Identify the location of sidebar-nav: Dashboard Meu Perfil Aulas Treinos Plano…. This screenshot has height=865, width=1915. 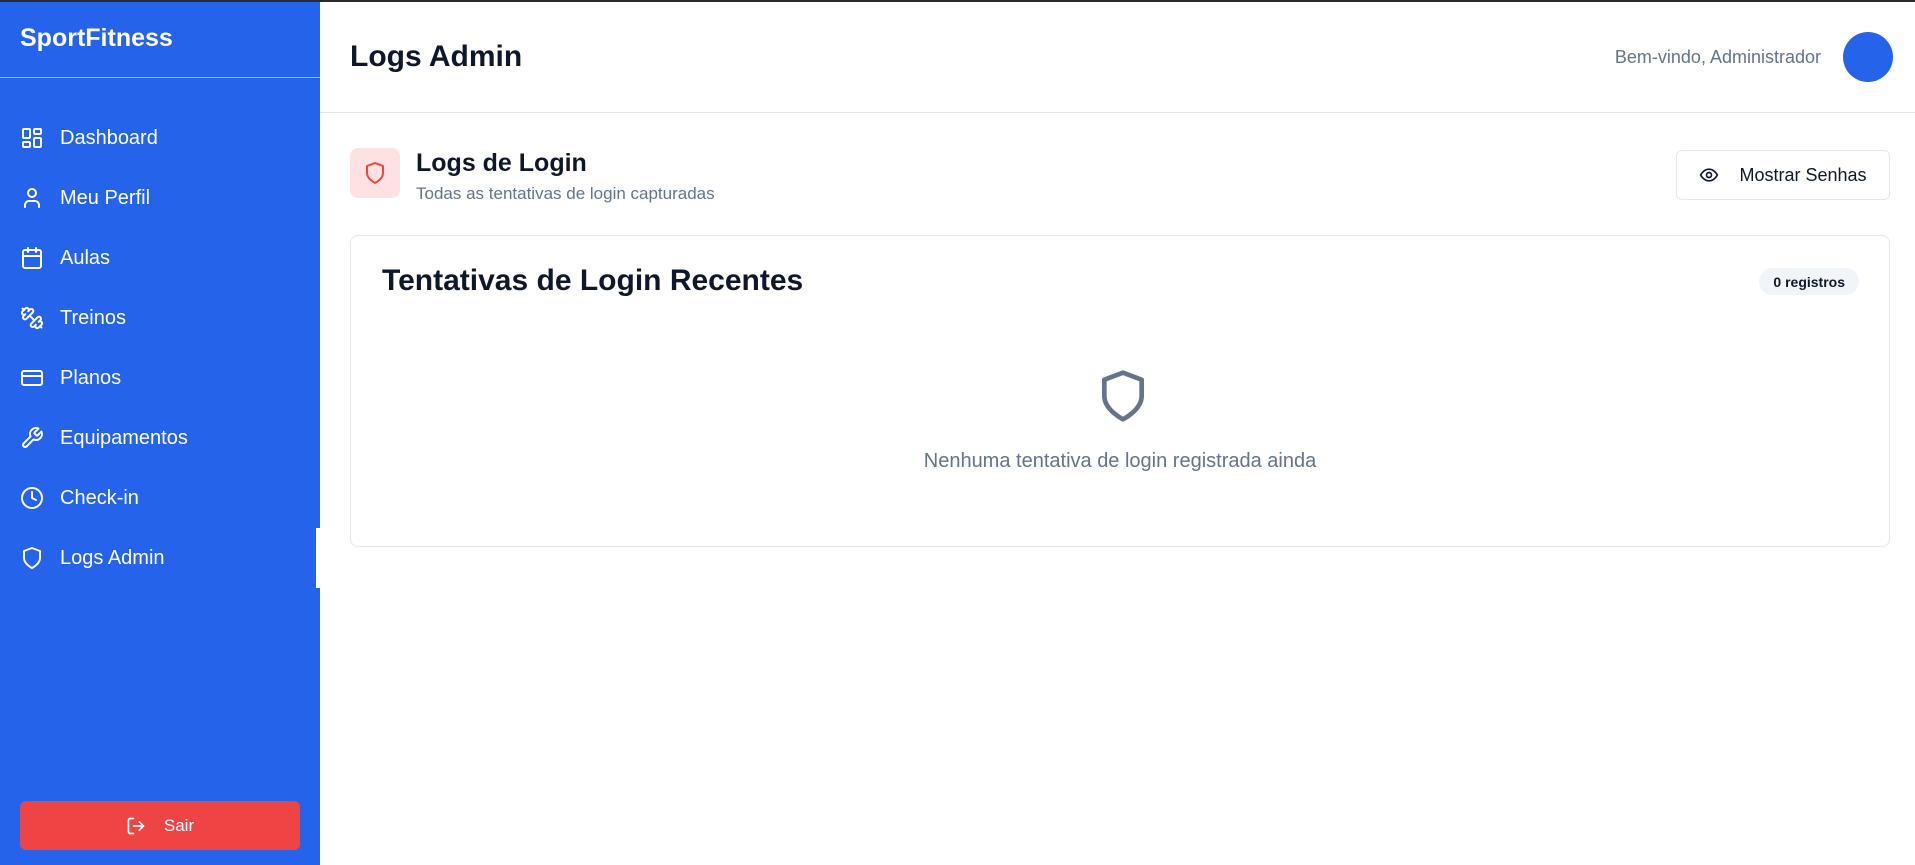
(160, 333).